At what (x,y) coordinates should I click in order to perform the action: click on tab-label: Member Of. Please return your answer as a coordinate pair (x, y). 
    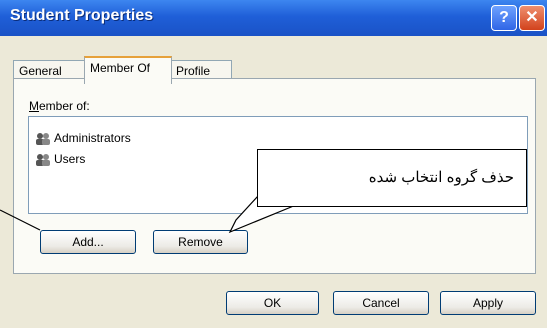
    Looking at the image, I should click on (120, 68).